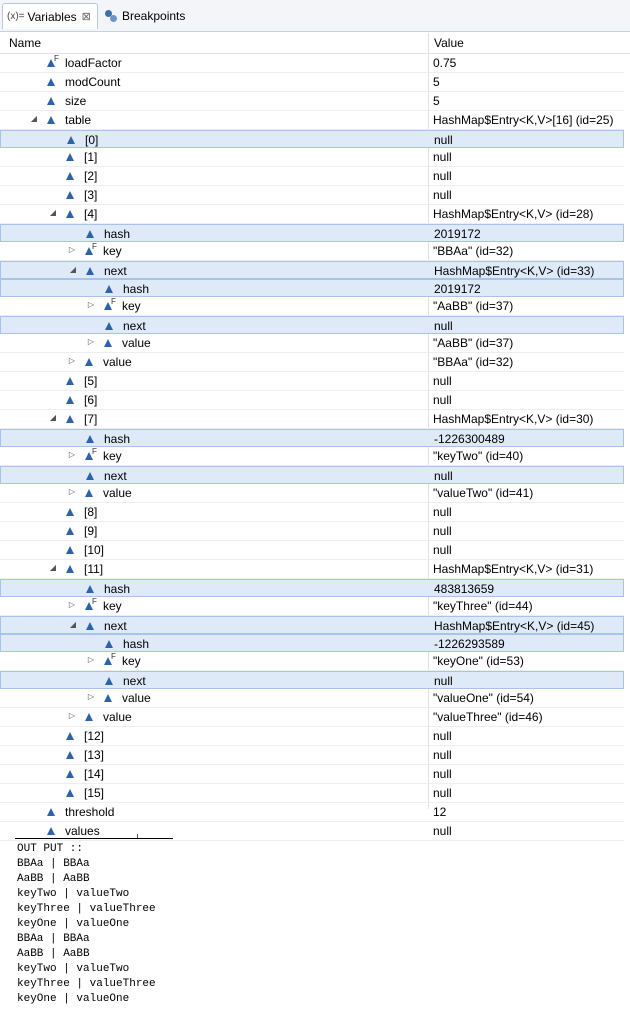 The image size is (630, 1020). What do you see at coordinates (312, 698) in the screenshot?
I see `variable-row: ▷ value "valueOne" (id=54)` at bounding box center [312, 698].